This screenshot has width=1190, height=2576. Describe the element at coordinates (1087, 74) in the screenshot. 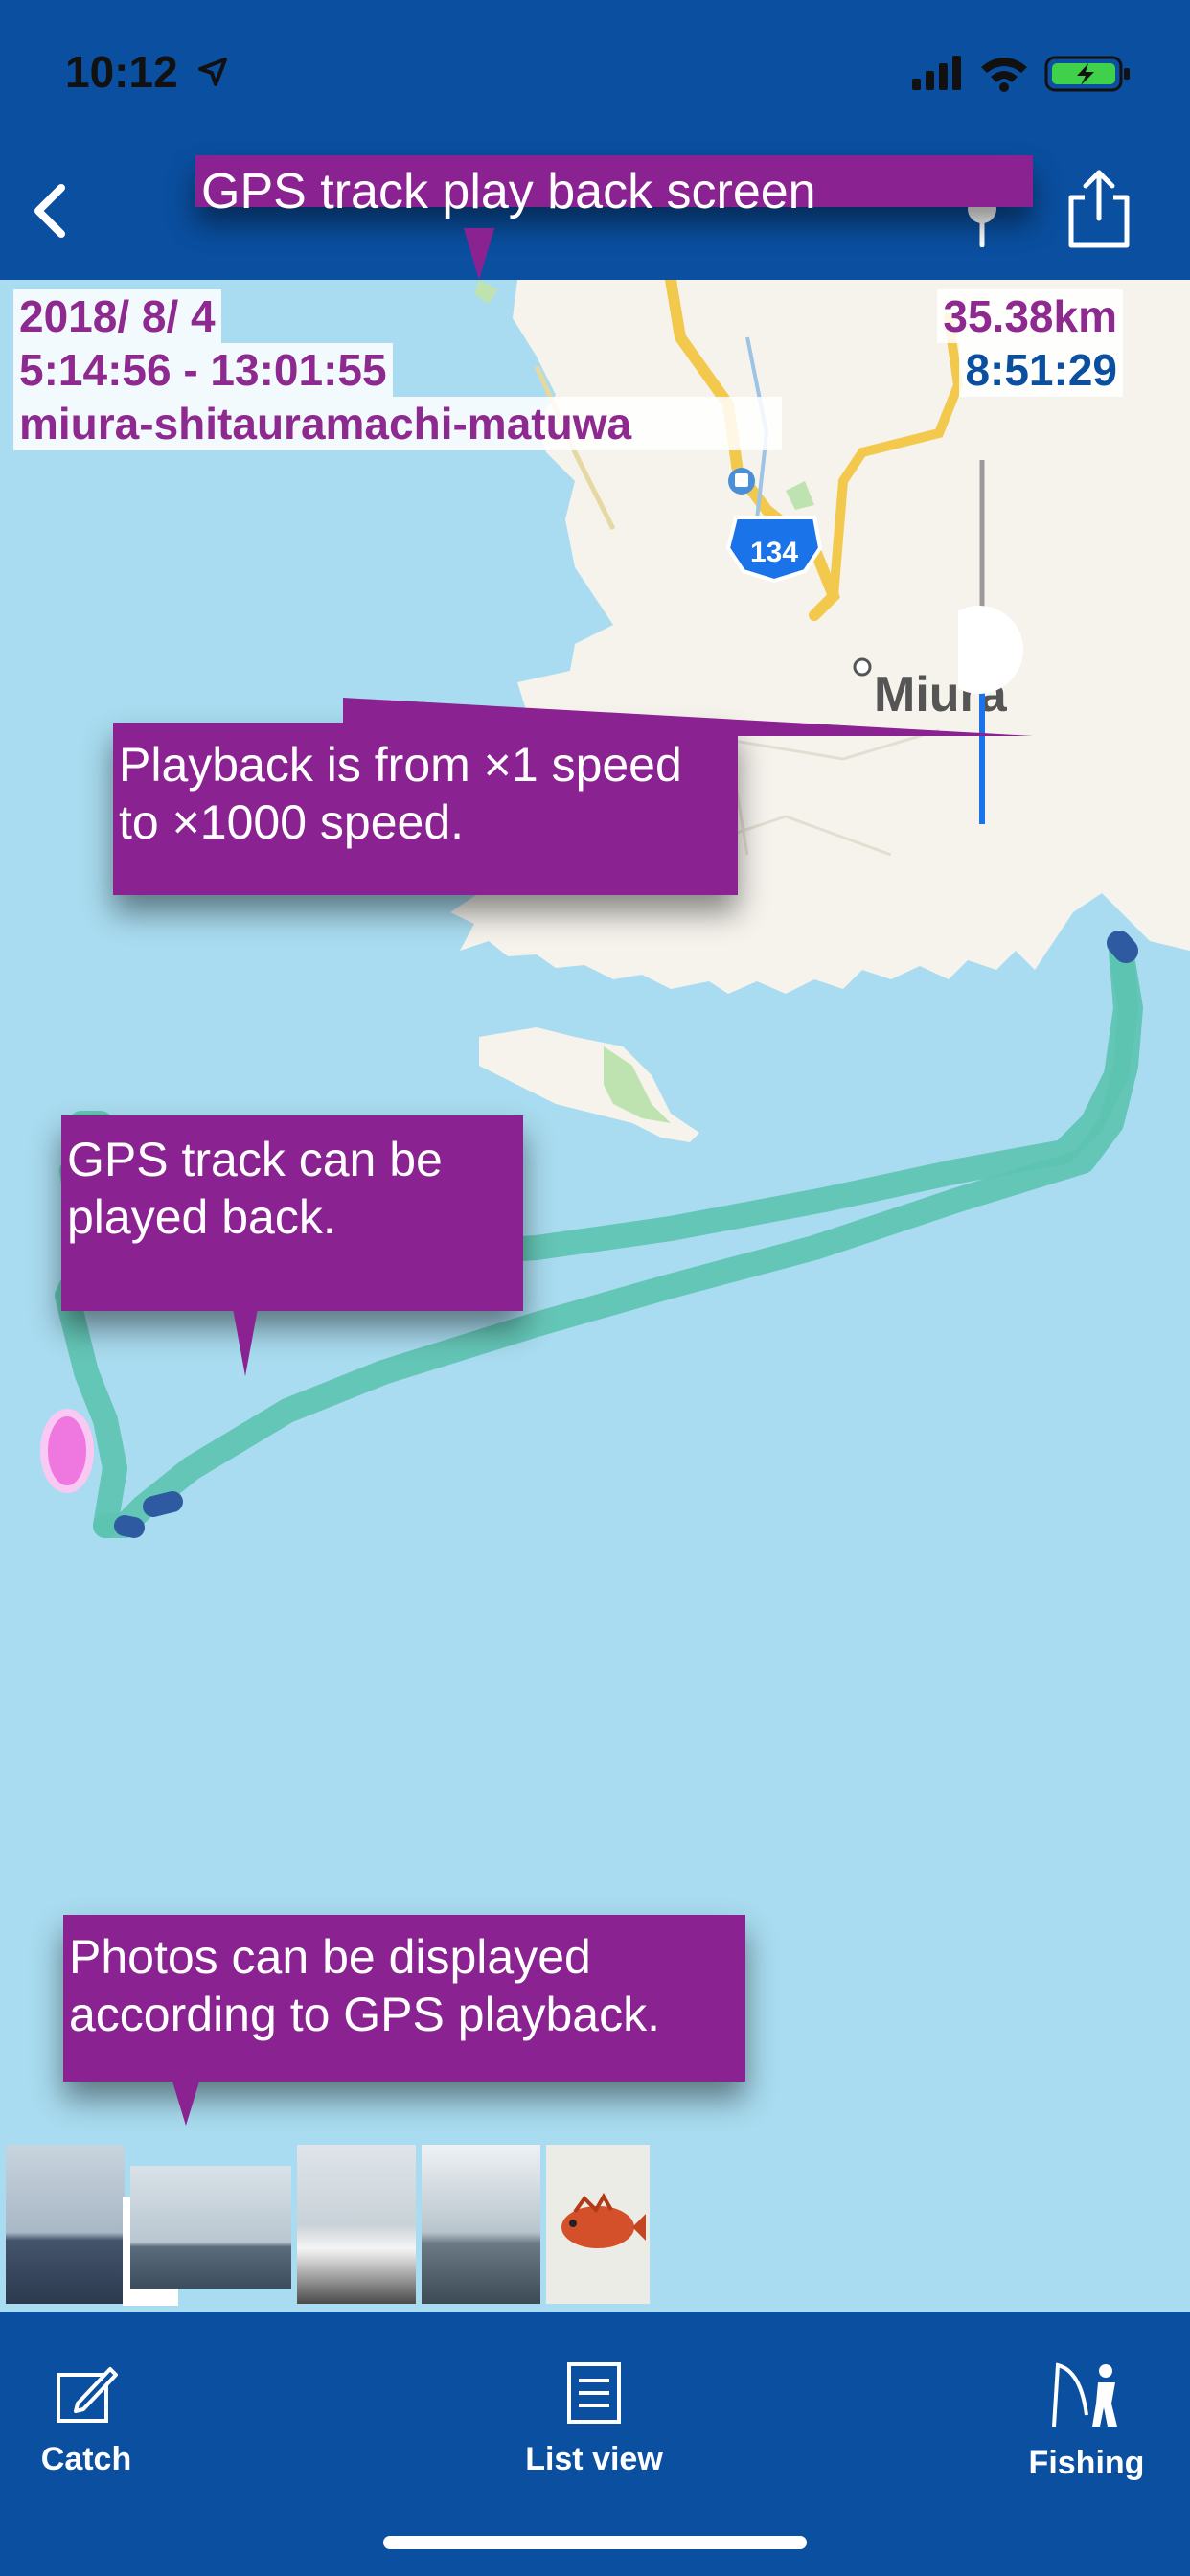

I see `battery-charging-icon` at that location.